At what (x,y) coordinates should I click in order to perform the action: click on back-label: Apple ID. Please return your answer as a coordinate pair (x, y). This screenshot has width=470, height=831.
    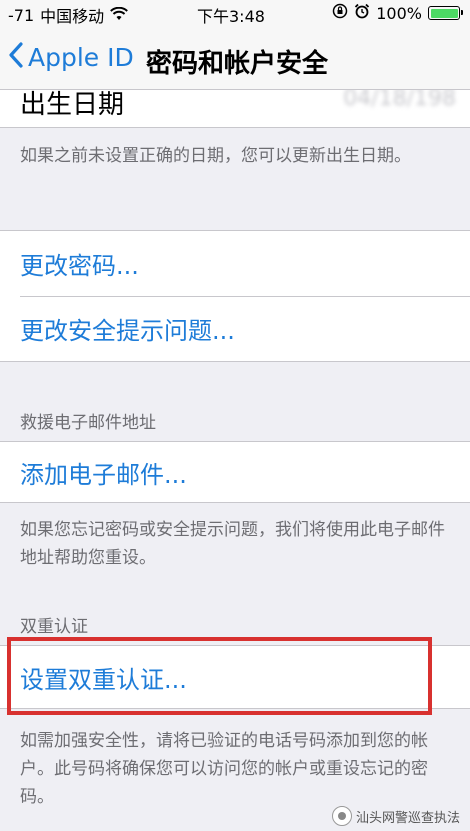
    Looking at the image, I should click on (81, 57).